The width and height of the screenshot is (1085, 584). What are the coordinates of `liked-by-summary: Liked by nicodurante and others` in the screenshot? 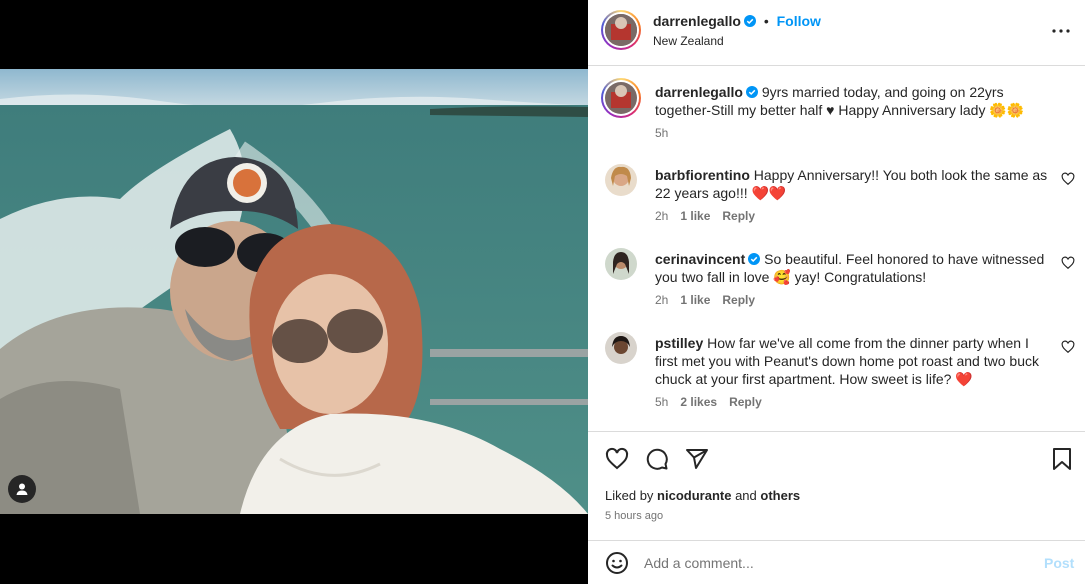 It's located at (702, 495).